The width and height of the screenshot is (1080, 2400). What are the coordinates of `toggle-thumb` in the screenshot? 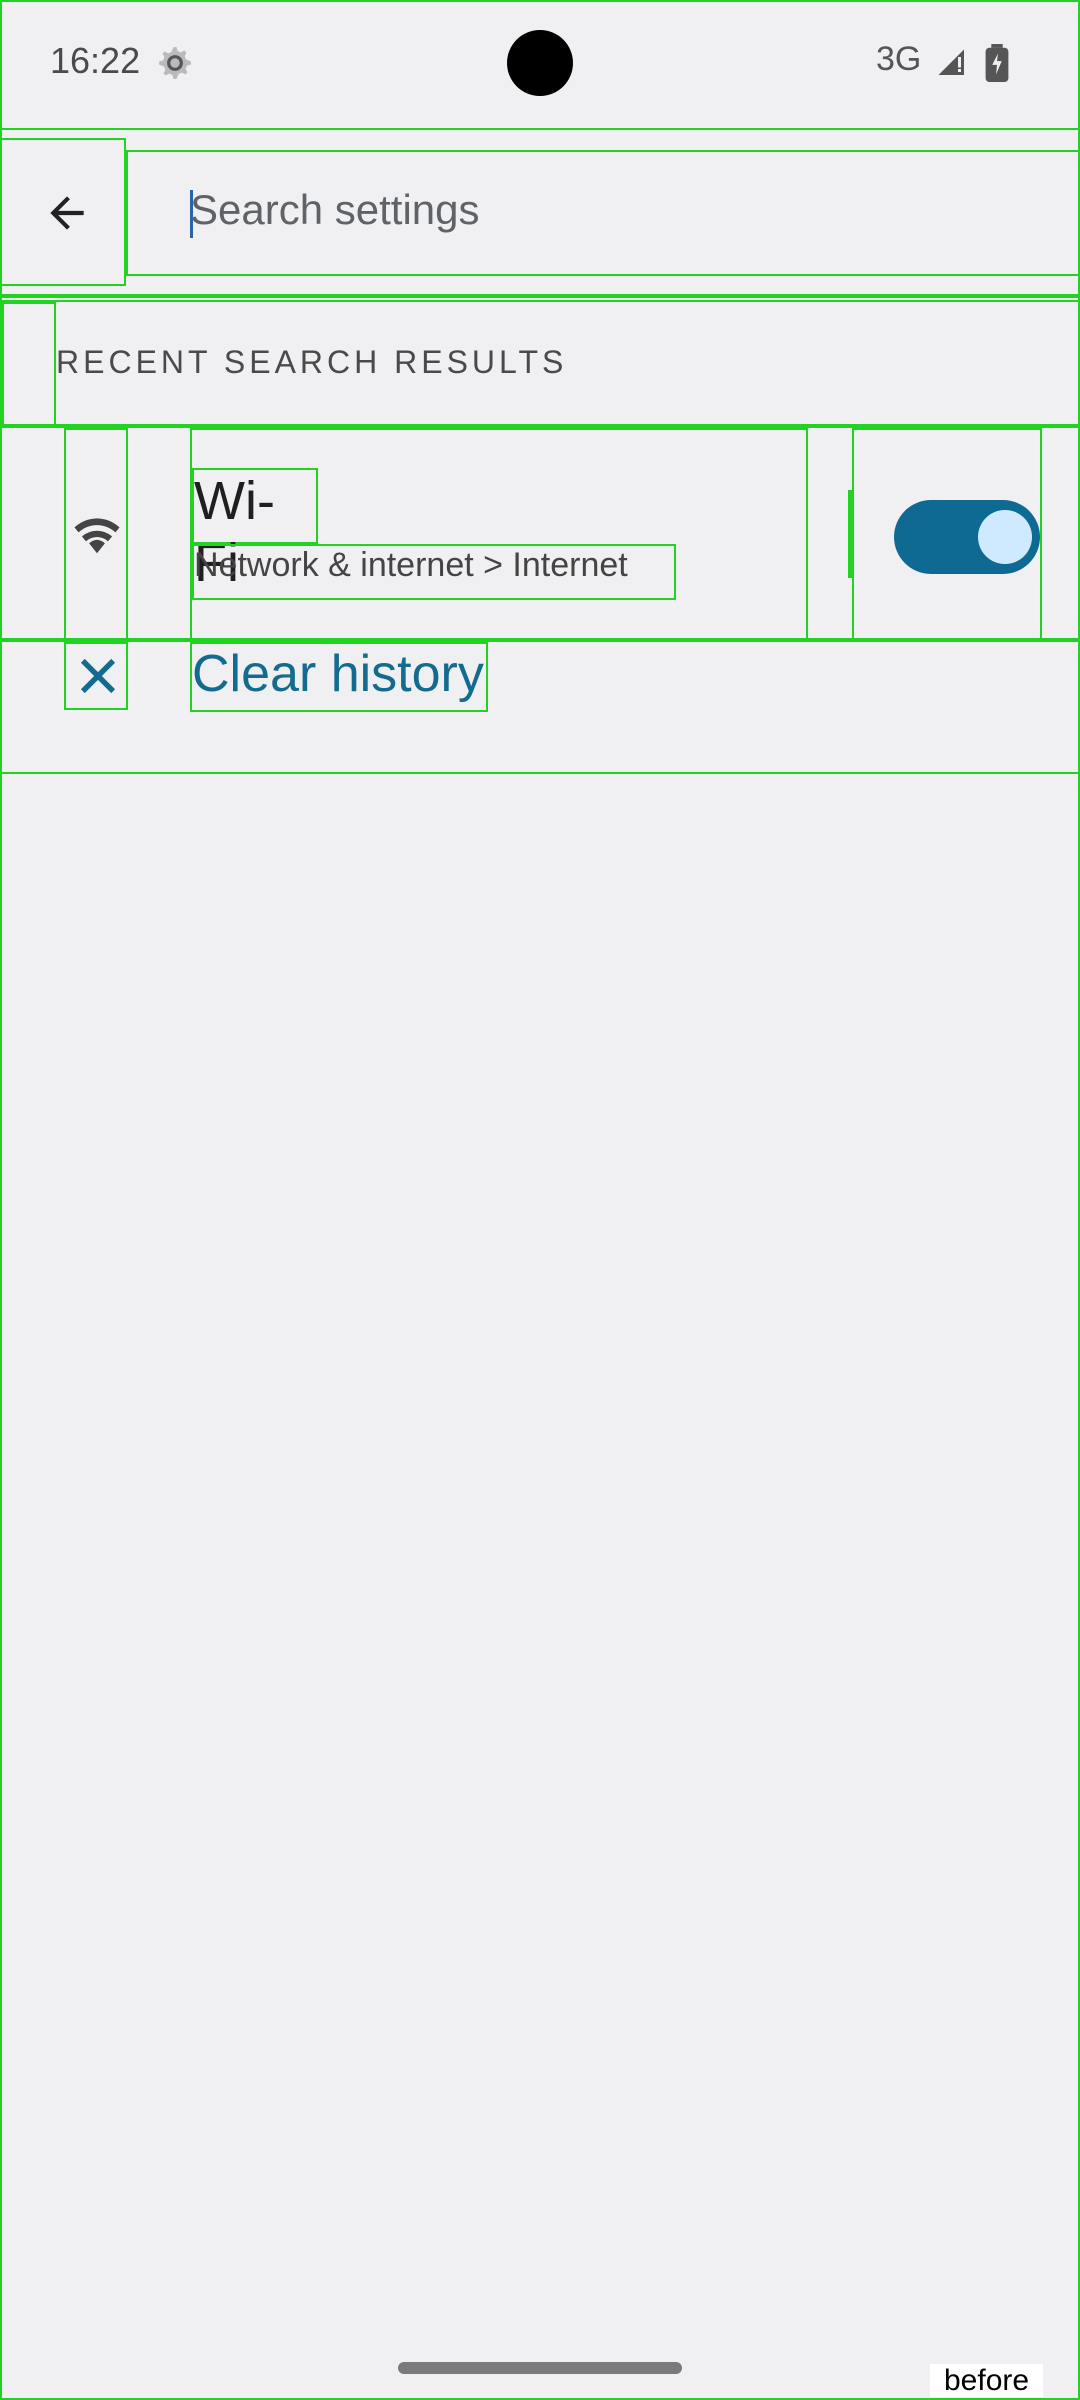 It's located at (1005, 537).